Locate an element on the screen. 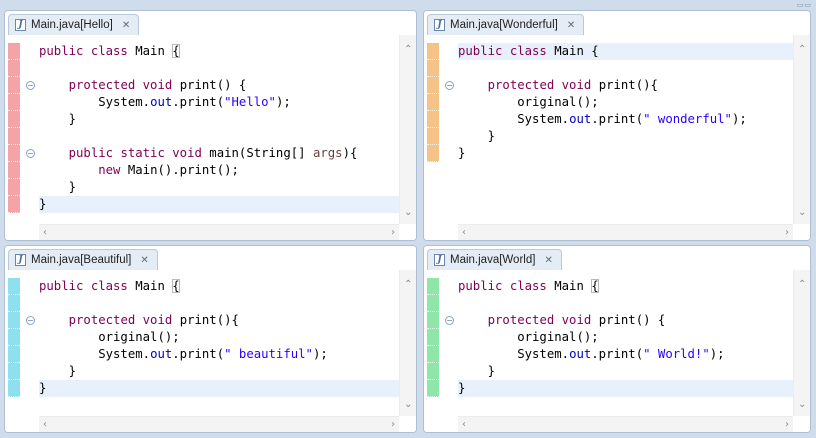 Image resolution: width=816 pixels, height=438 pixels. code-token: print(){ is located at coordinates (209, 320).